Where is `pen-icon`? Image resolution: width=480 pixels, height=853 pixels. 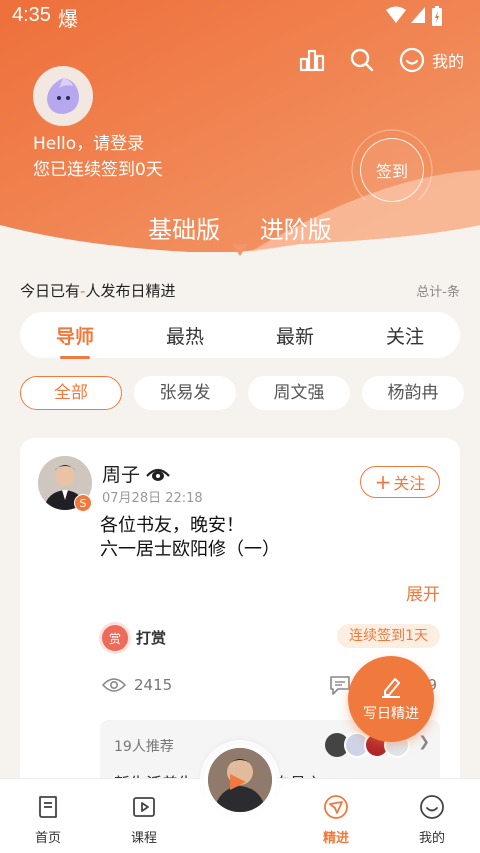
pen-icon is located at coordinates (391, 688).